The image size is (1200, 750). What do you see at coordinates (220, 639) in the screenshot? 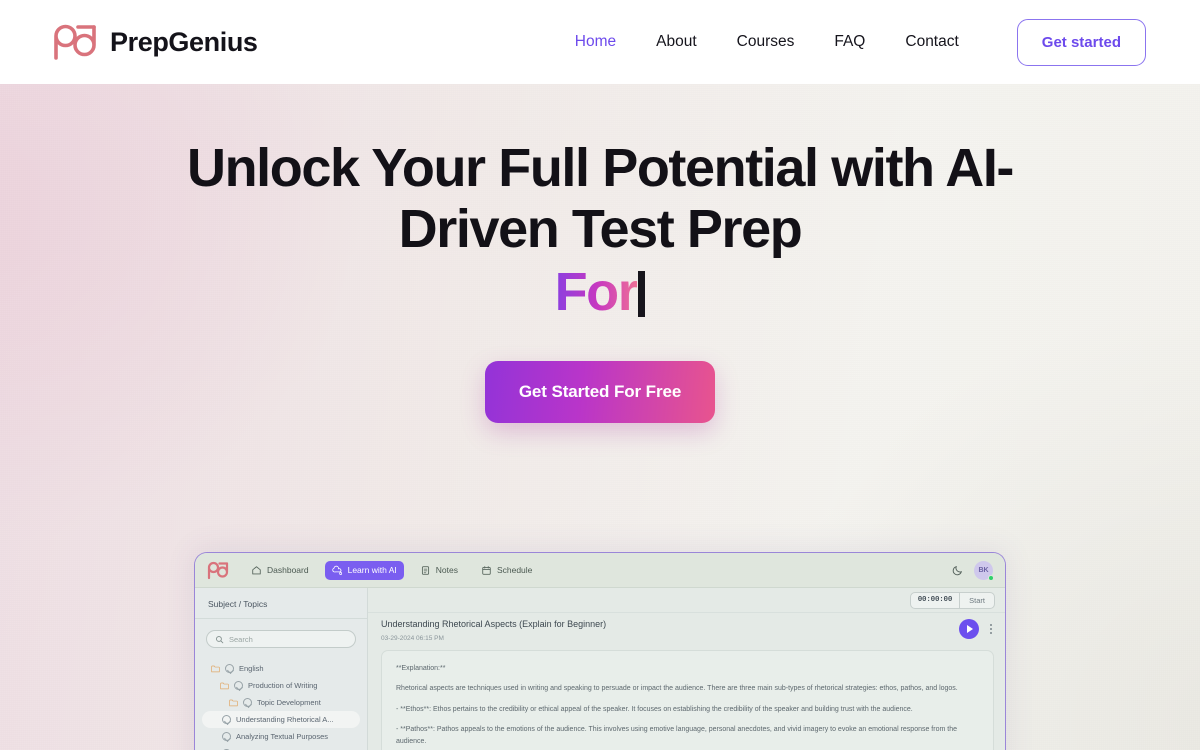
I see `search-icon` at bounding box center [220, 639].